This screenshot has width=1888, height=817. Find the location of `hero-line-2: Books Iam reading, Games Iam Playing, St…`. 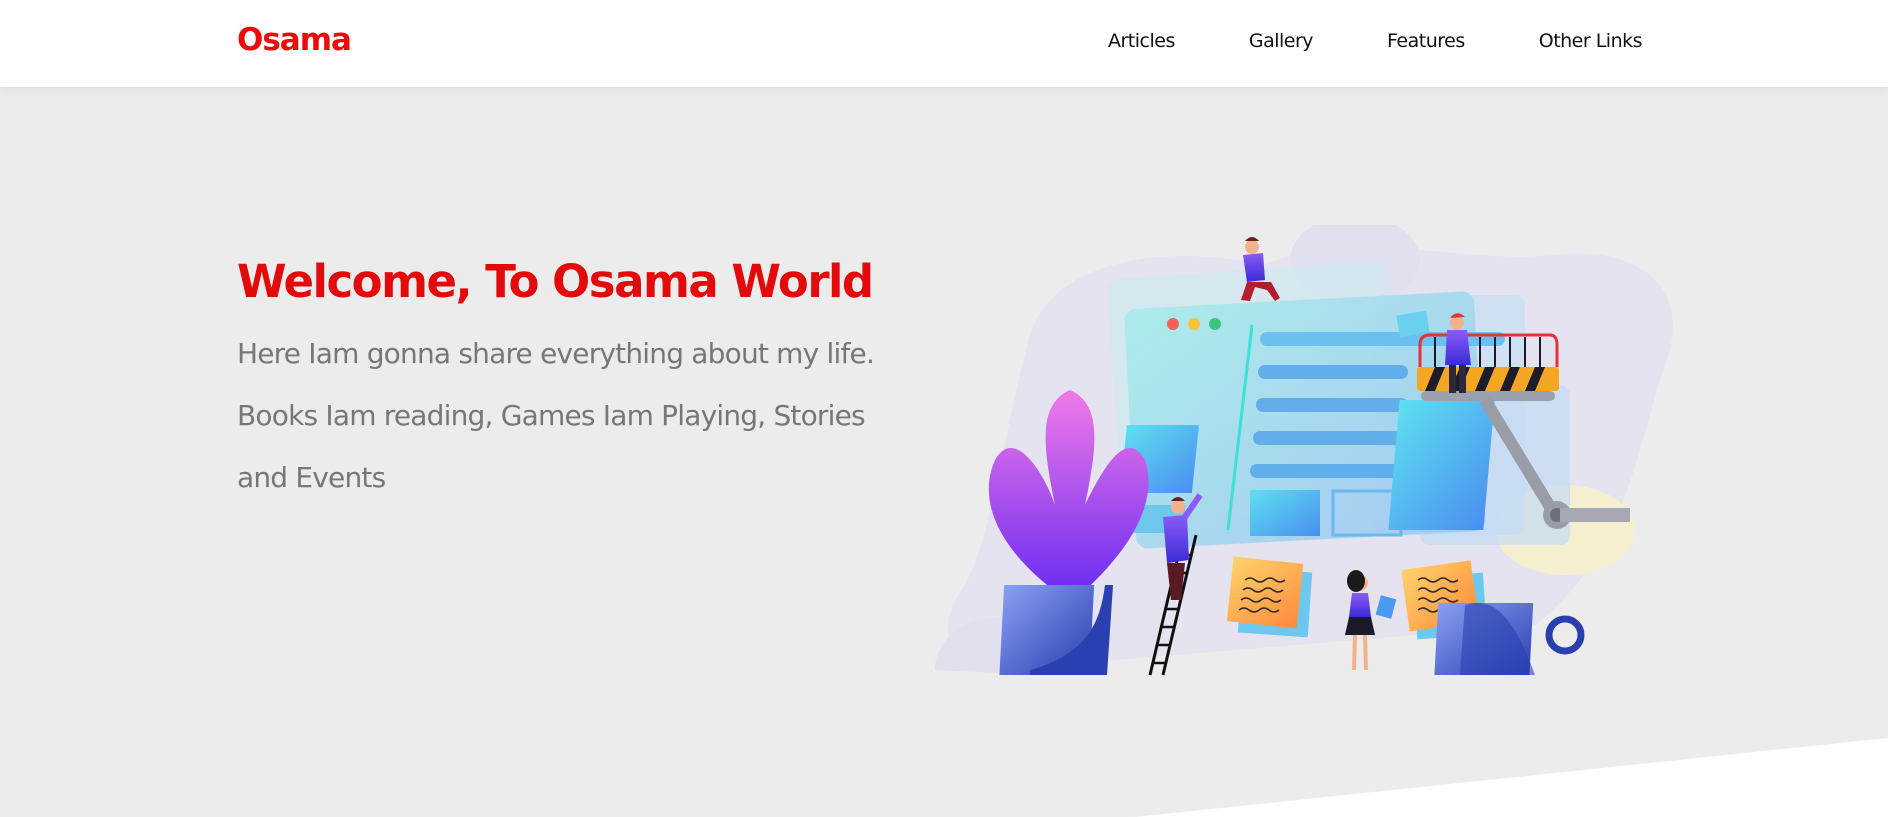

hero-line-2: Books Iam reading, Games Iam Playing, St… is located at coordinates (551, 415).